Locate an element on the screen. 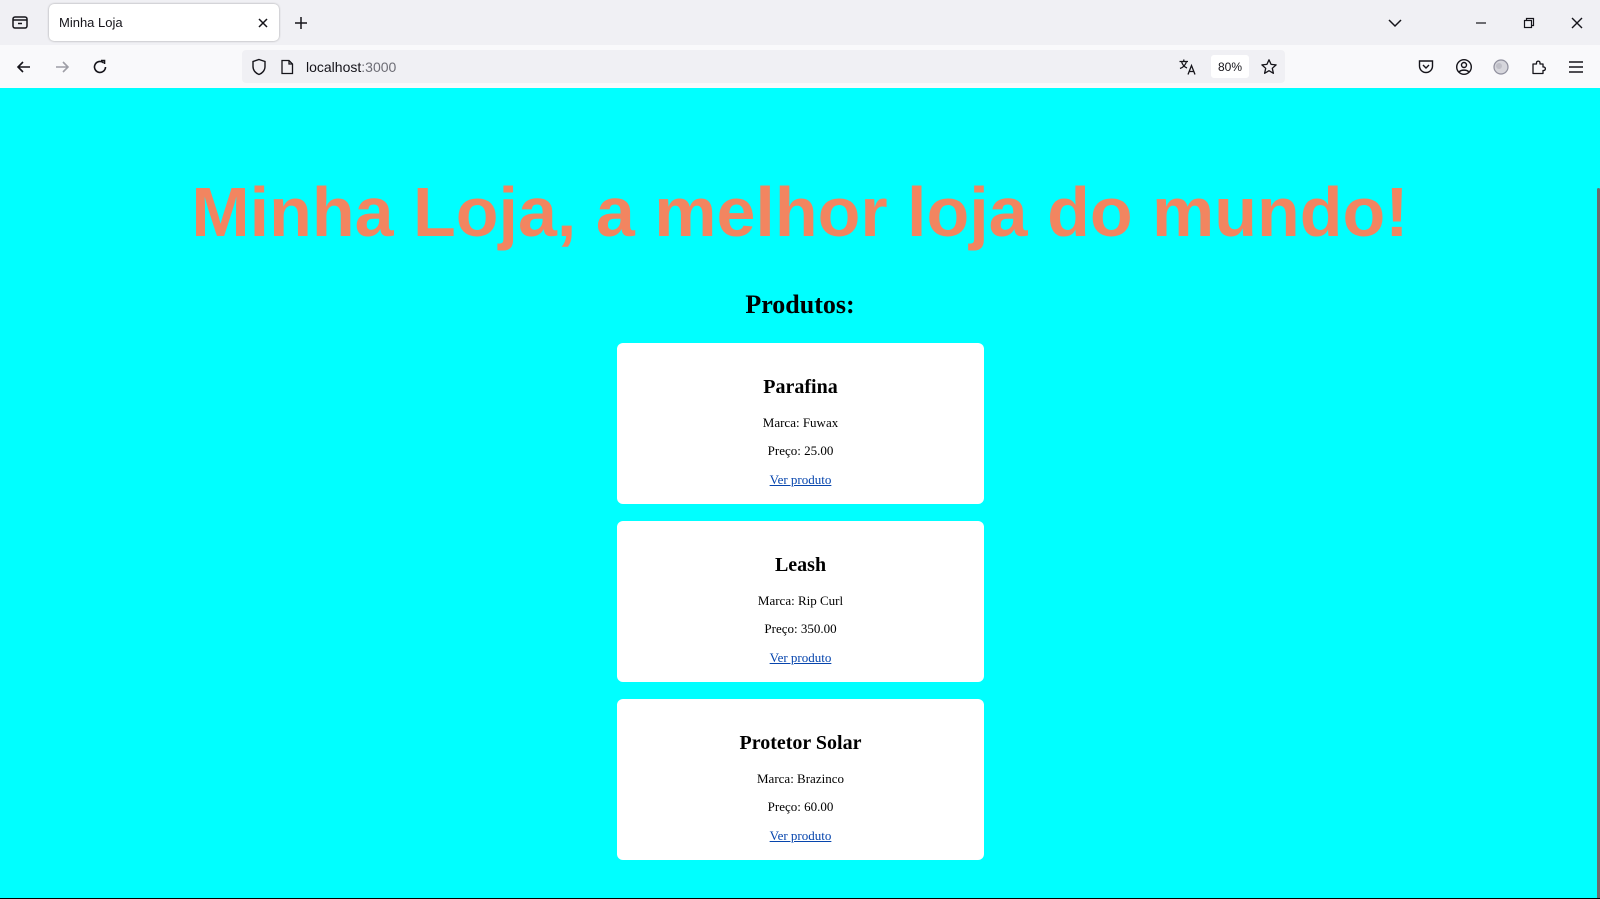 This screenshot has height=899, width=1600. product-brand: Marca: Fuwax is located at coordinates (800, 422).